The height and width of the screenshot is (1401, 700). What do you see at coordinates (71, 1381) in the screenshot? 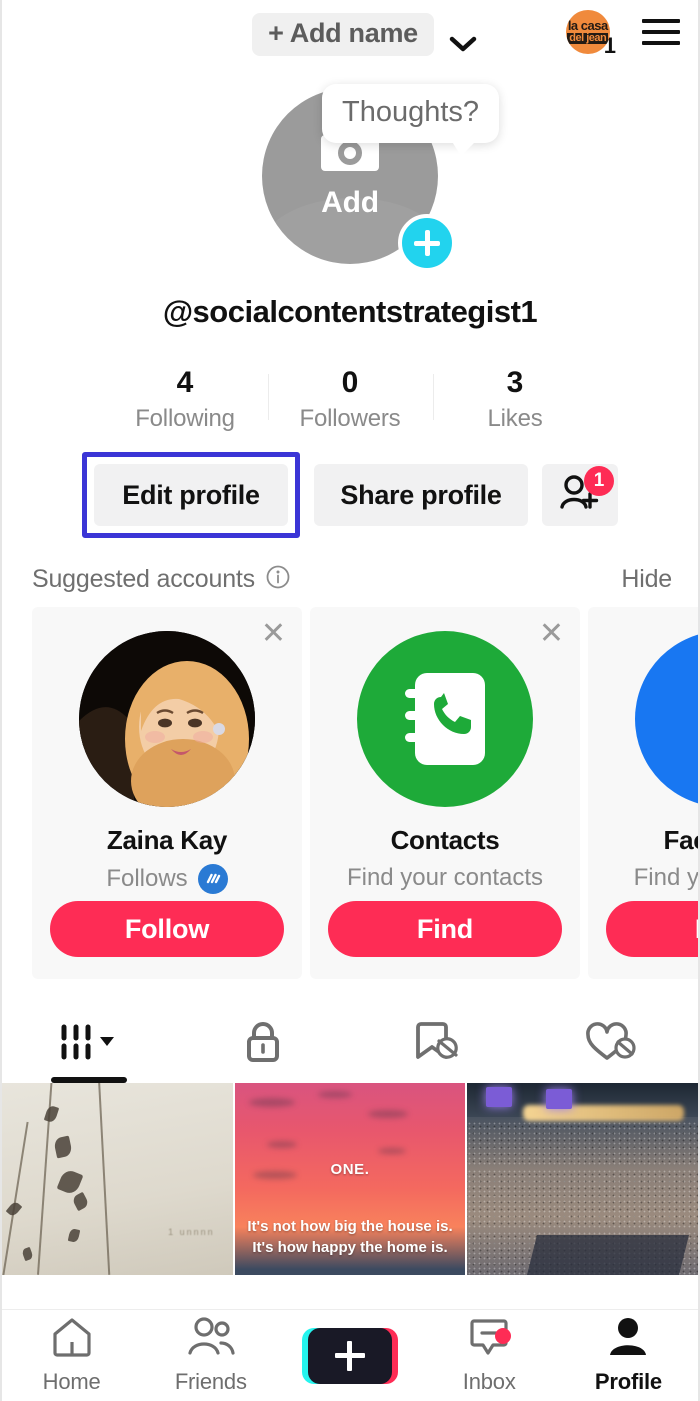
I see `nav-label-home: Home` at bounding box center [71, 1381].